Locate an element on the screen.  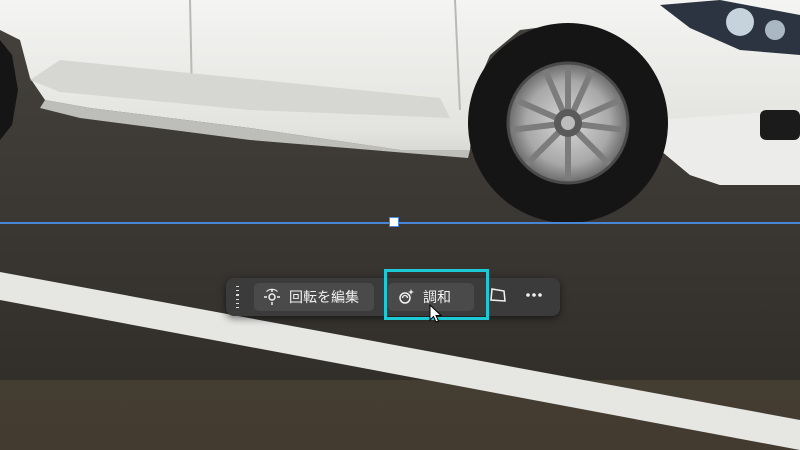
perspective-warp-icon is located at coordinates (498, 297).